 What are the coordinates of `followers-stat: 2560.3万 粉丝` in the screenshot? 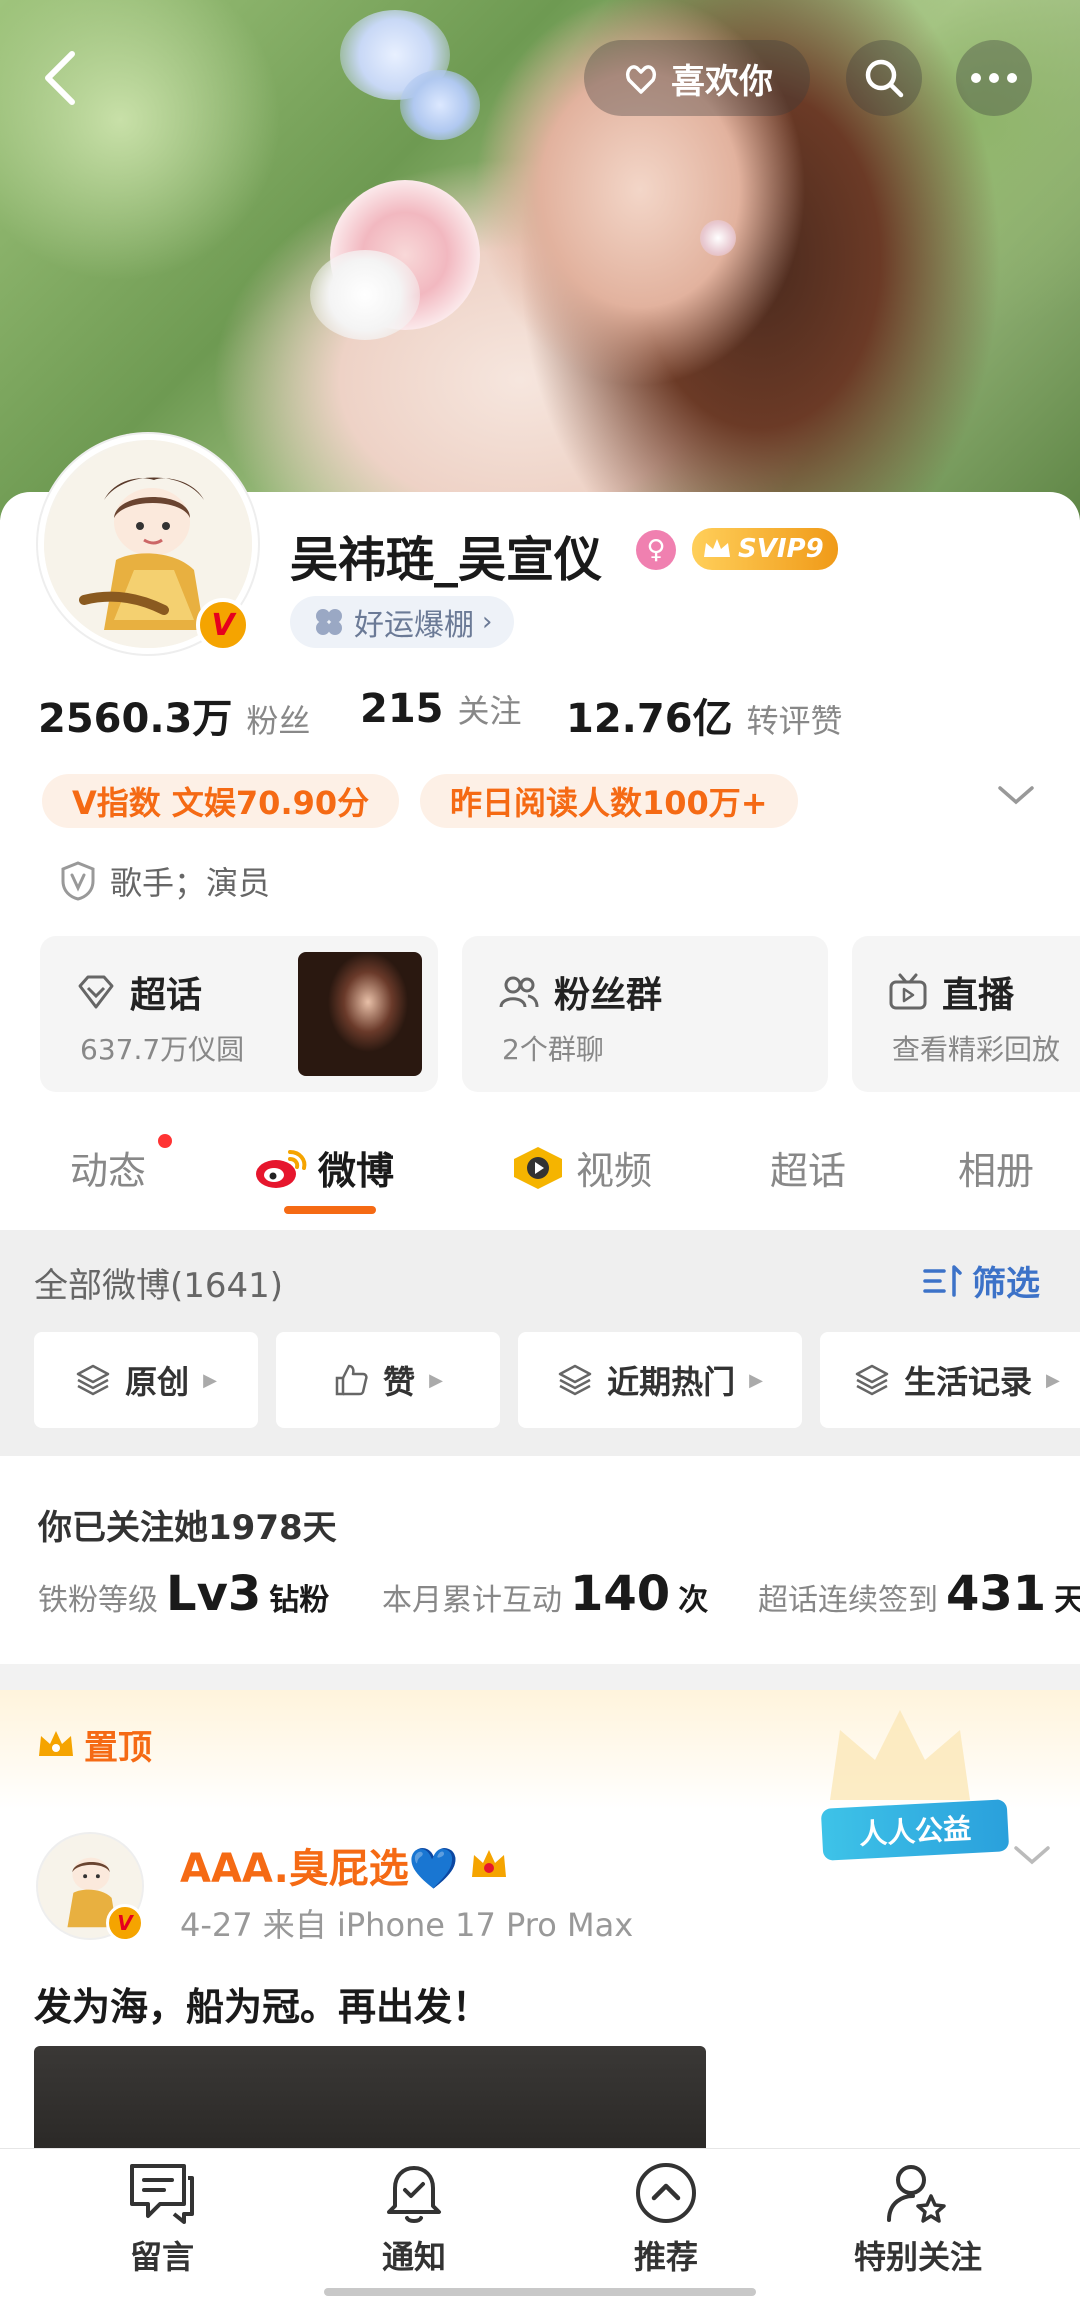 It's located at (174, 715).